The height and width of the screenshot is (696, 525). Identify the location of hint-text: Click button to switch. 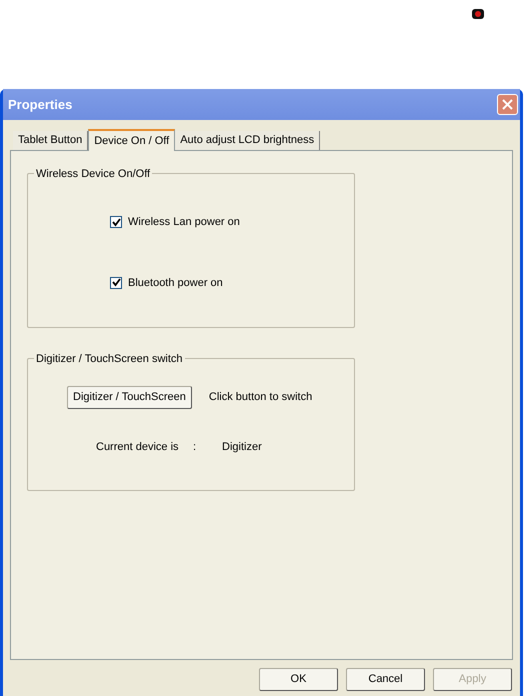
(260, 398).